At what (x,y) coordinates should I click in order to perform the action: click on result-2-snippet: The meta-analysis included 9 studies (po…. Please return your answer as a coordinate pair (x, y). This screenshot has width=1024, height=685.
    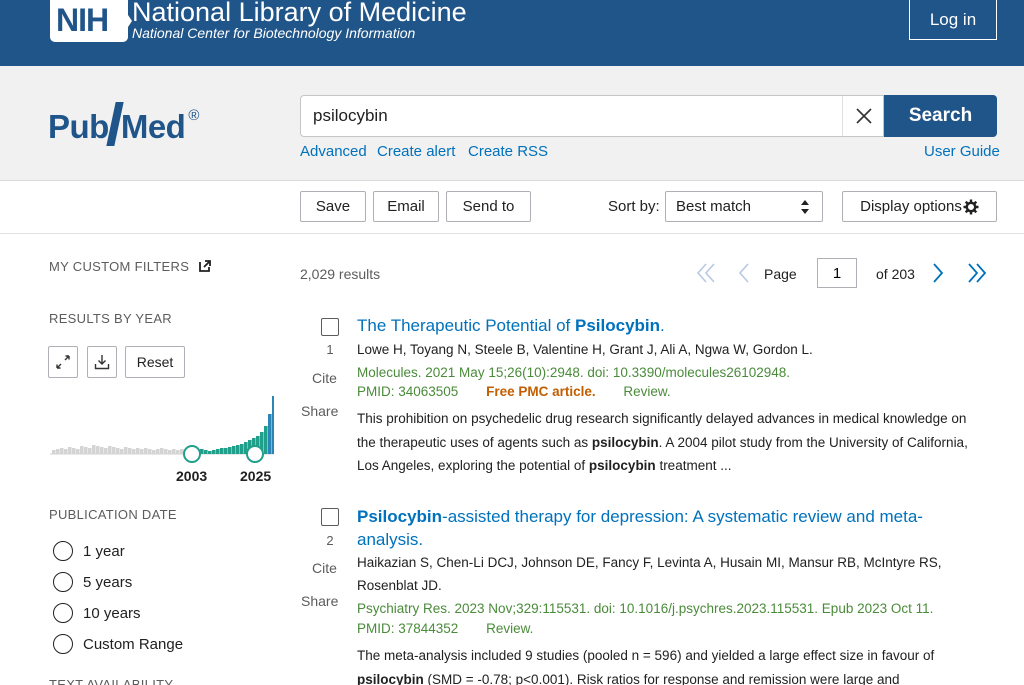
    Looking at the image, I should click on (672, 664).